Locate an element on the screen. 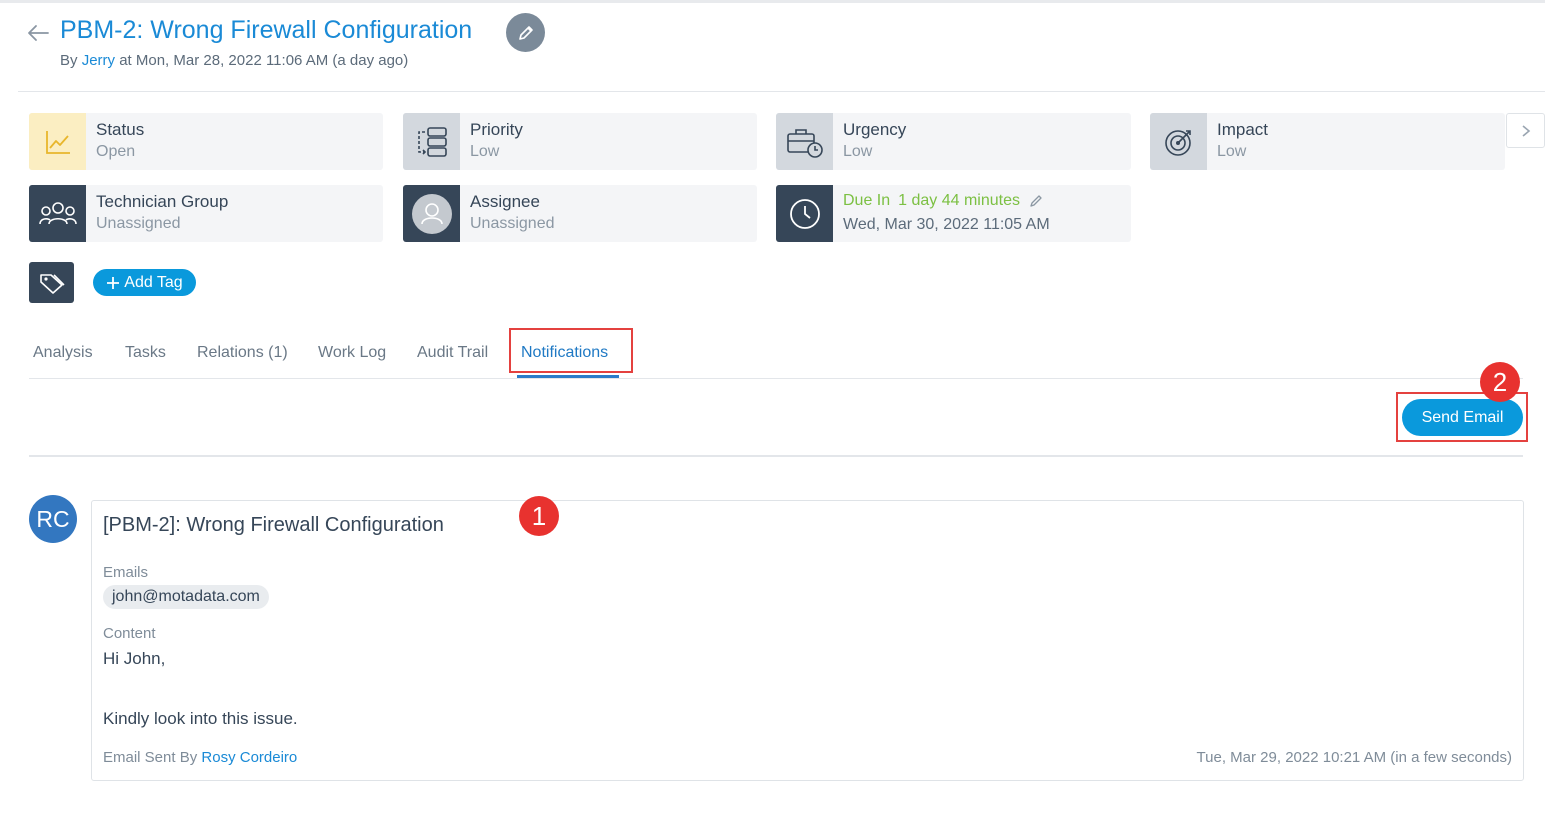  technician-group-label: Technician Group is located at coordinates (162, 201).